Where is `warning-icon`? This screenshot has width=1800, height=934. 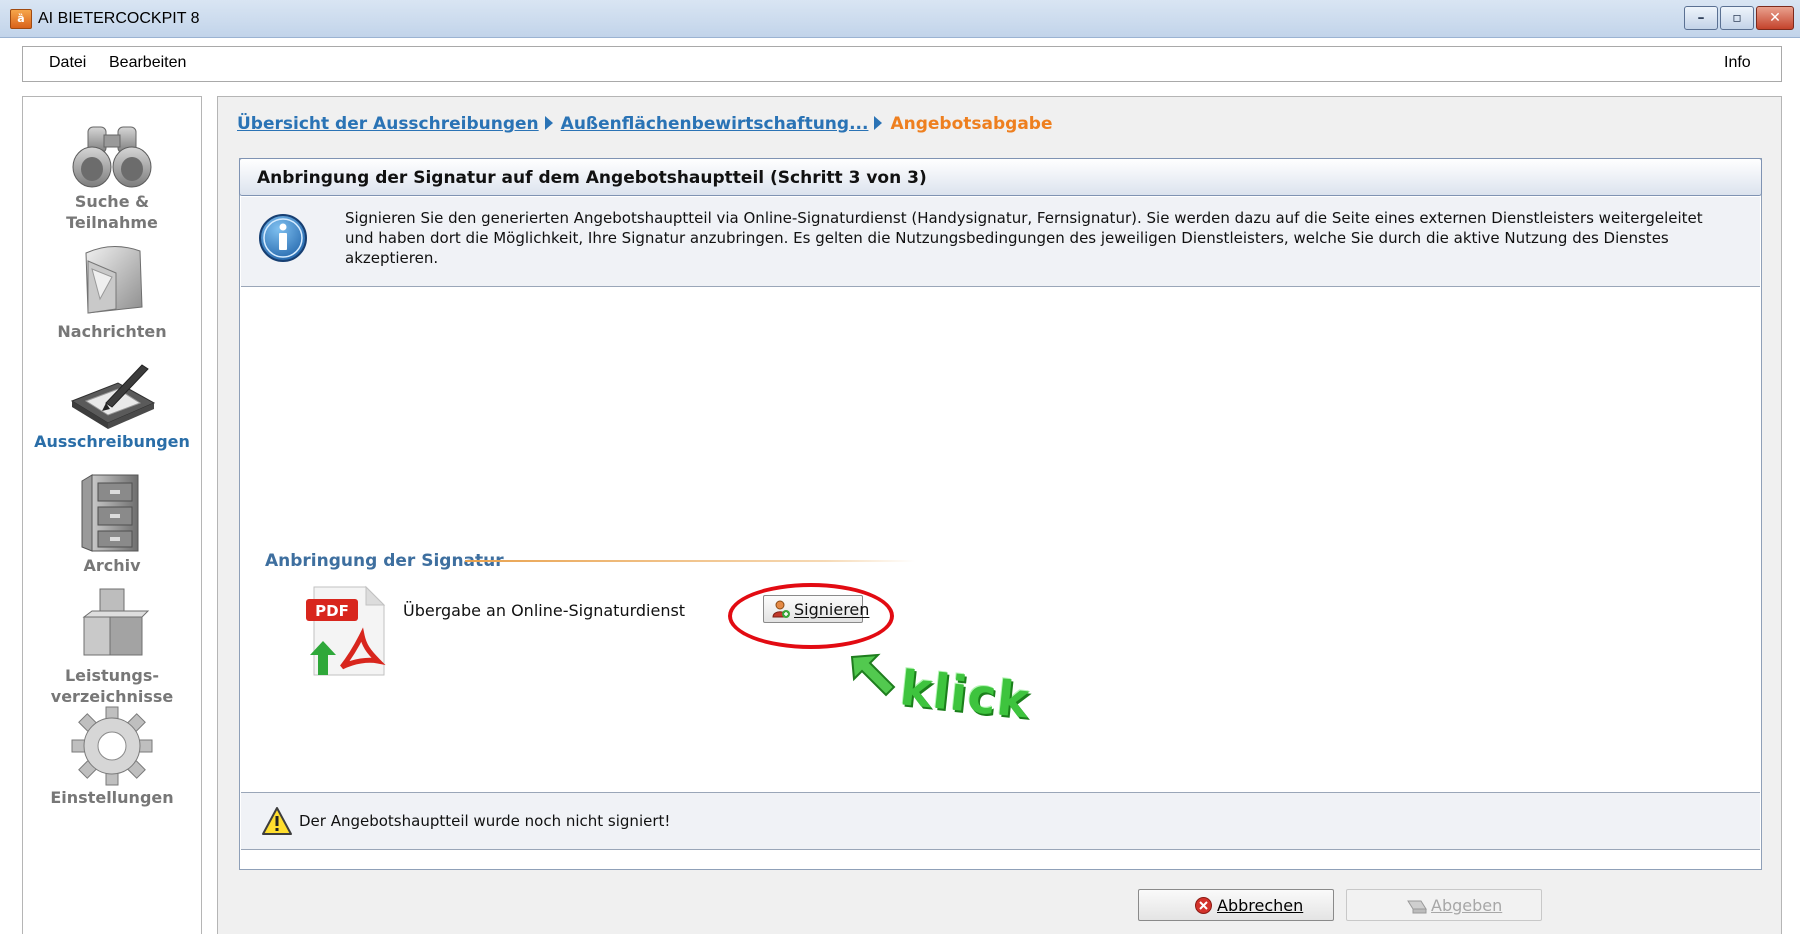
warning-icon is located at coordinates (277, 821).